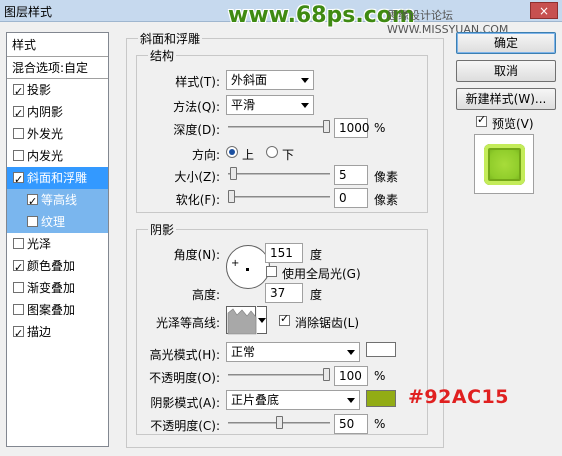 Image resolution: width=562 pixels, height=456 pixels. What do you see at coordinates (243, 352) in the screenshot?
I see `highlight-mode-value: 正常` at bounding box center [243, 352].